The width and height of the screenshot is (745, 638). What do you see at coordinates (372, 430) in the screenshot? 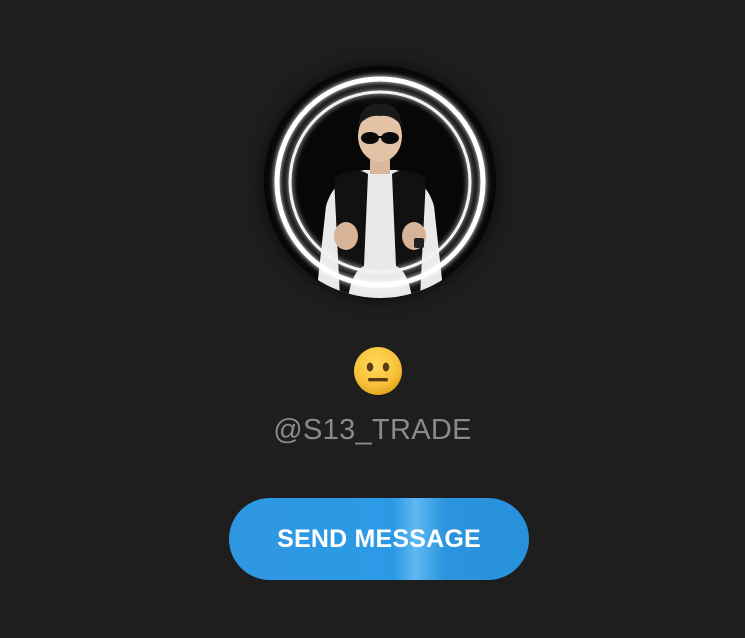
I see `username-label: @S13_TRADE` at bounding box center [372, 430].